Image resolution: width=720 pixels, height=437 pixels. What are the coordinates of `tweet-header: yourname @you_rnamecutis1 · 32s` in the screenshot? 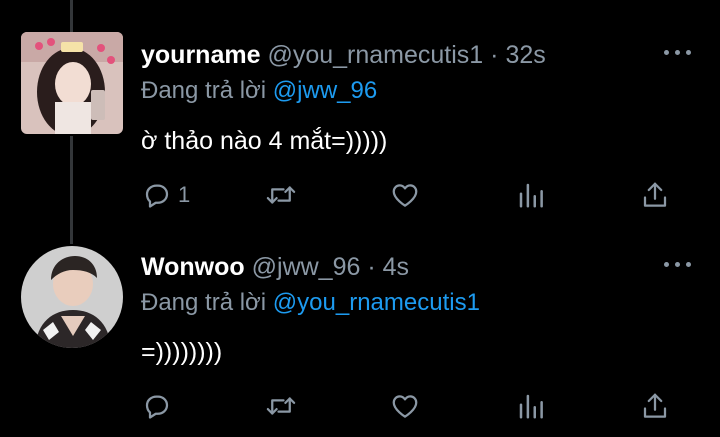 It's located at (343, 55).